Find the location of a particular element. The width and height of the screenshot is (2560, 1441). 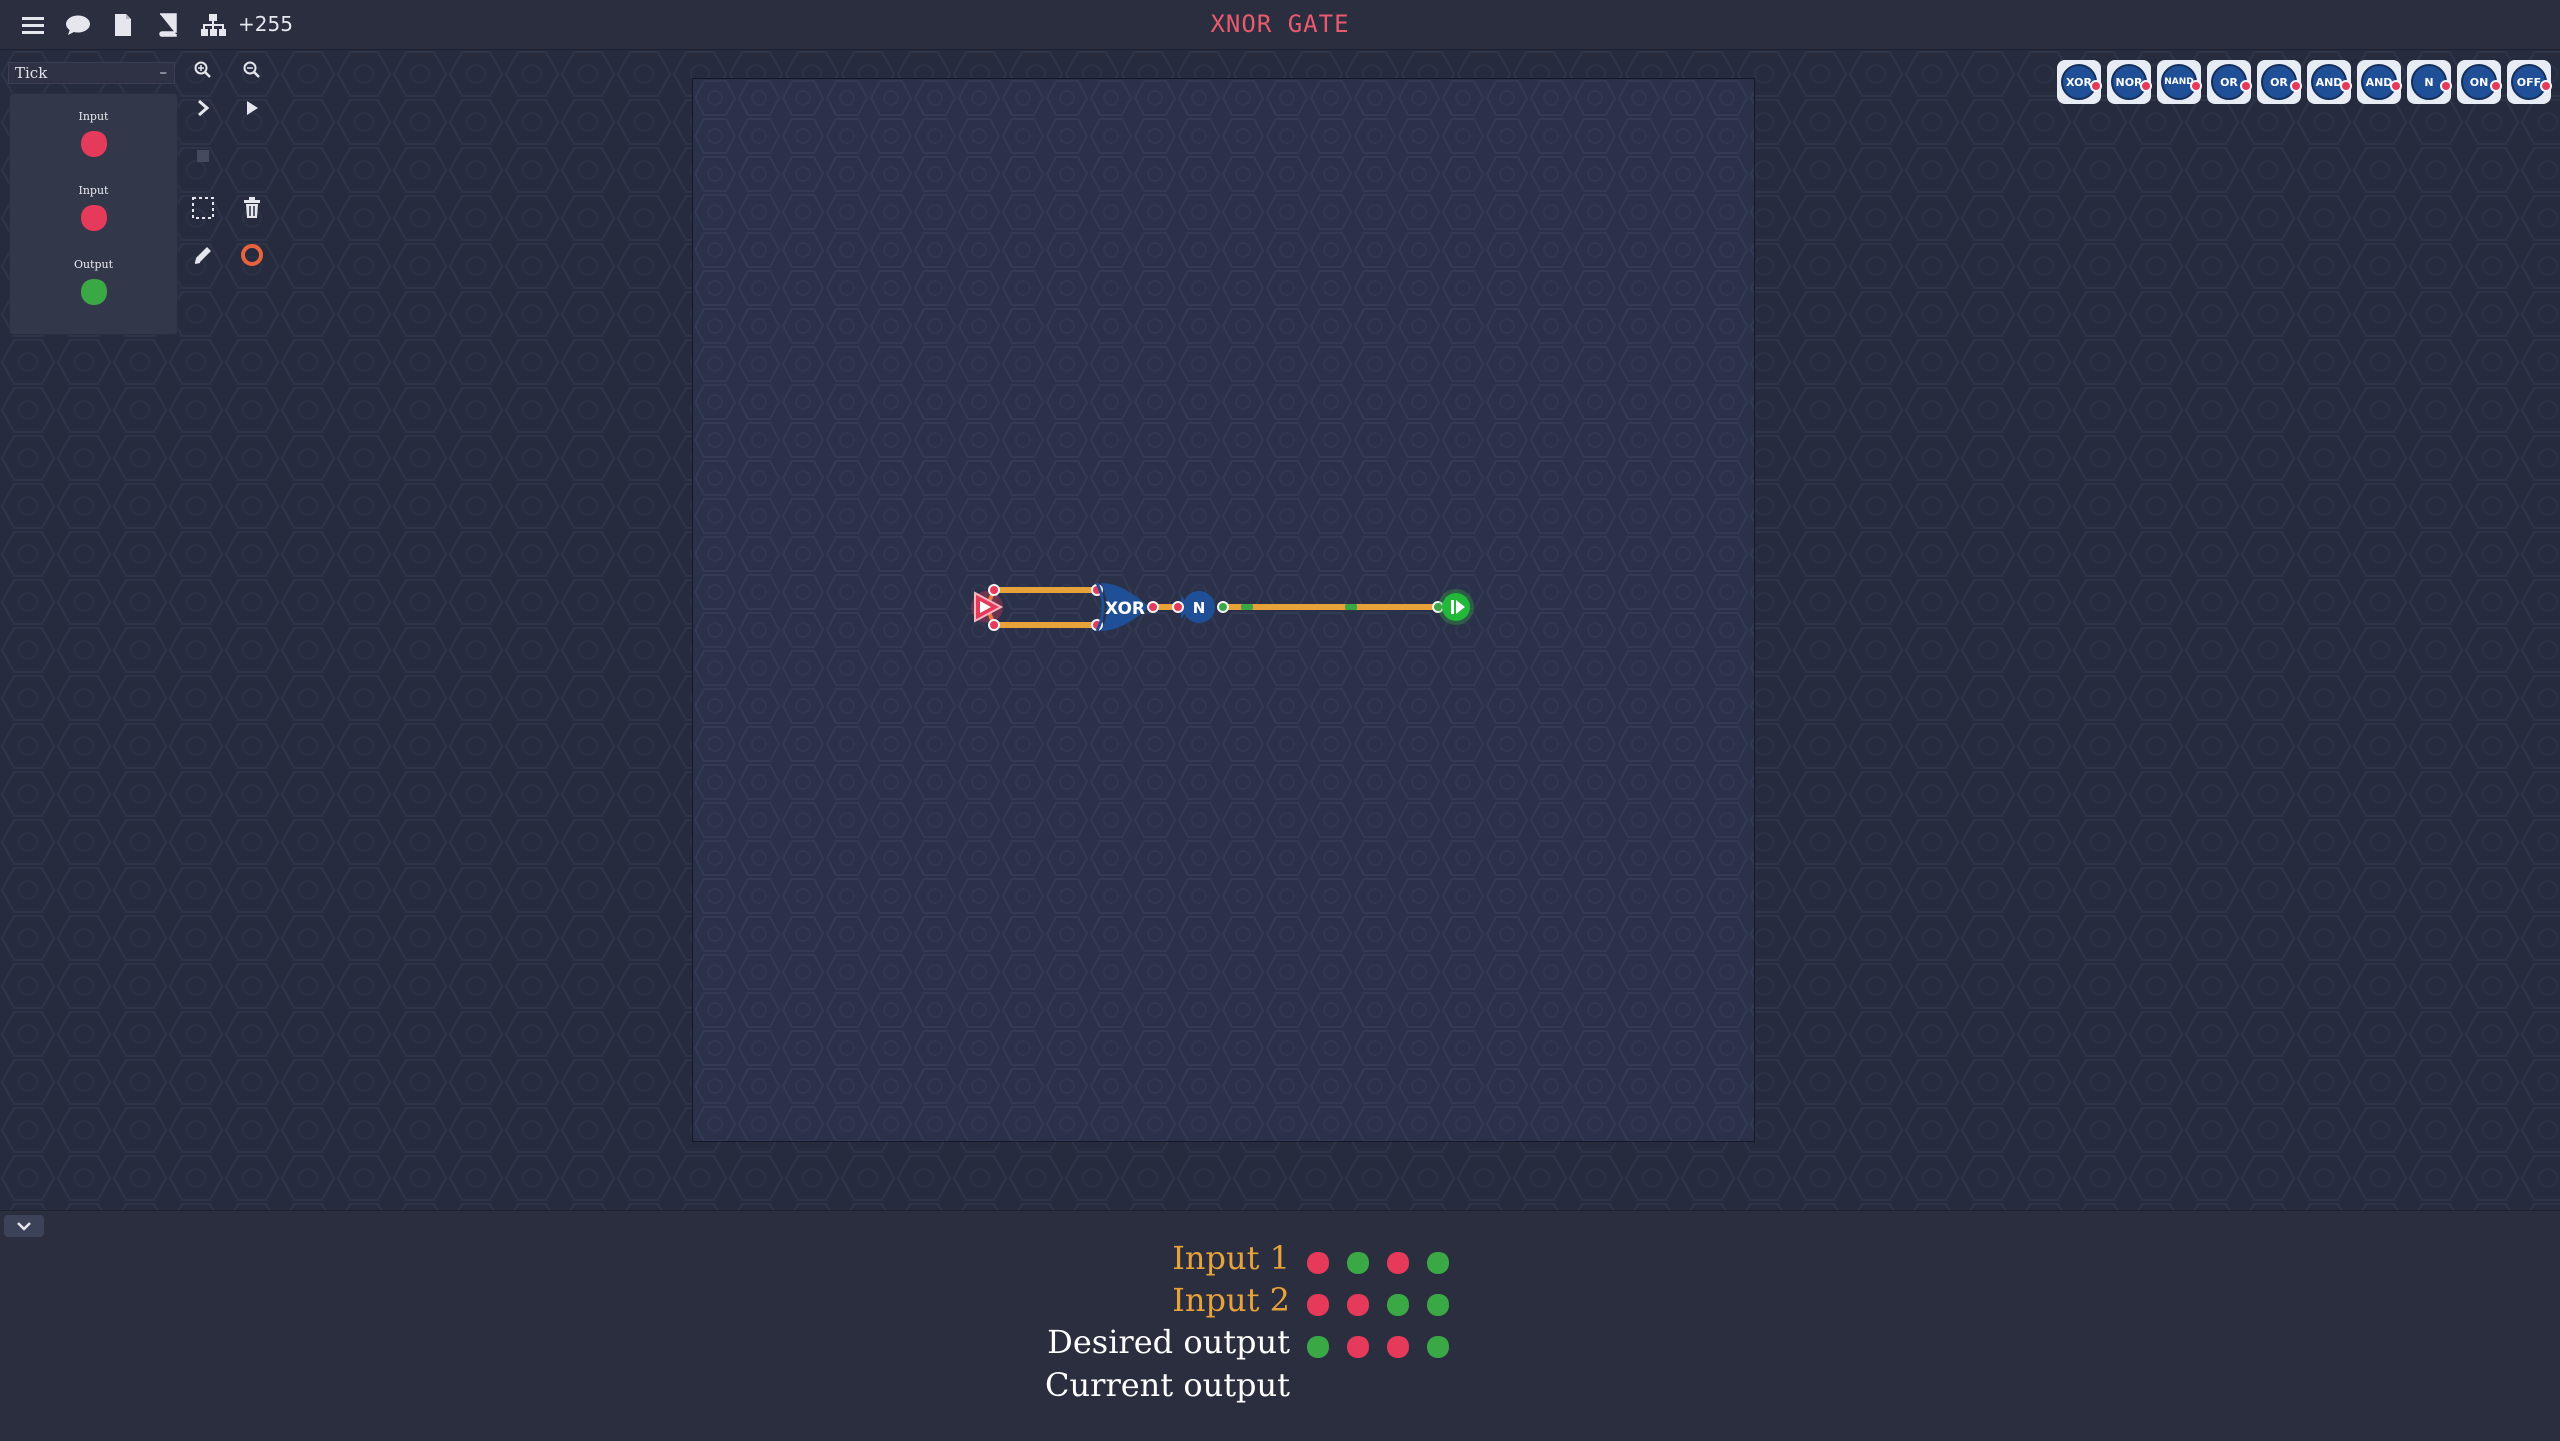

io-item-input-1: Input is located at coordinates (93, 134).